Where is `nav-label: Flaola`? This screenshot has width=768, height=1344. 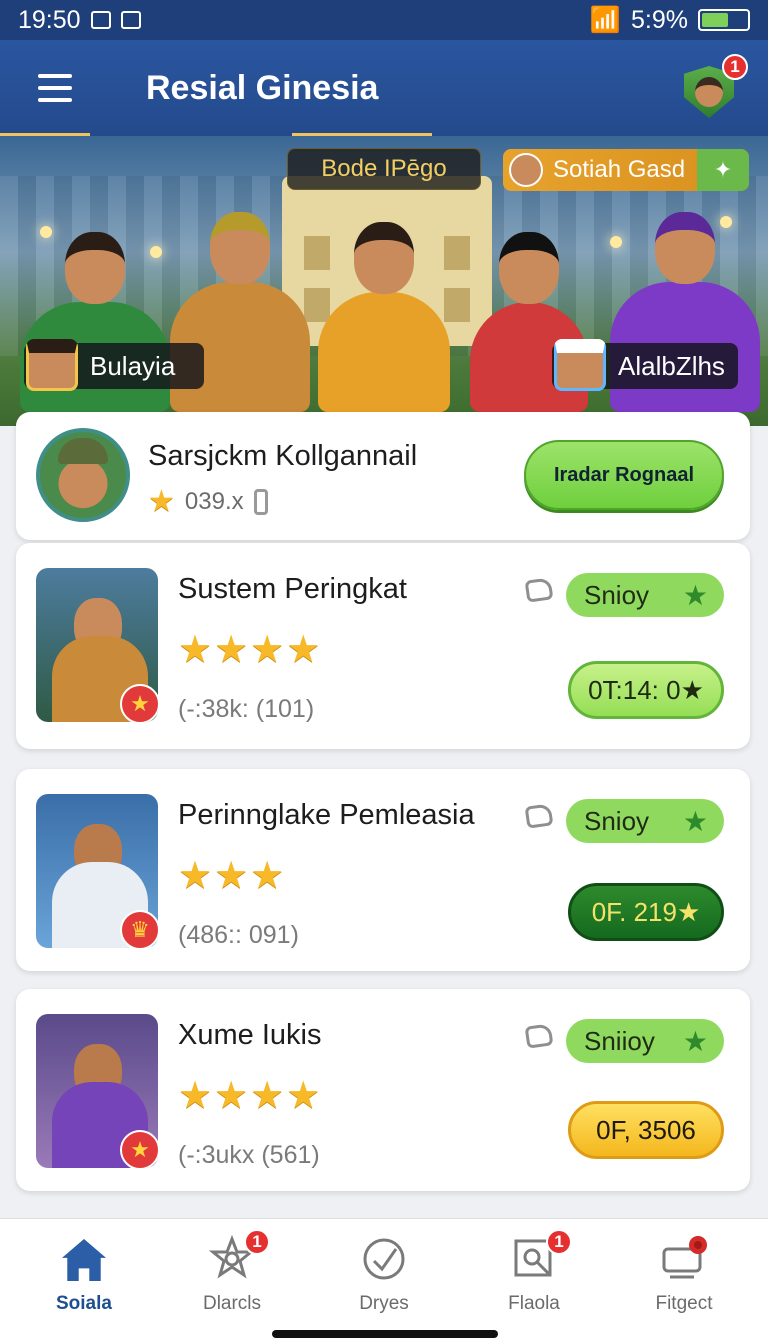
nav-label: Flaola is located at coordinates (534, 1303).